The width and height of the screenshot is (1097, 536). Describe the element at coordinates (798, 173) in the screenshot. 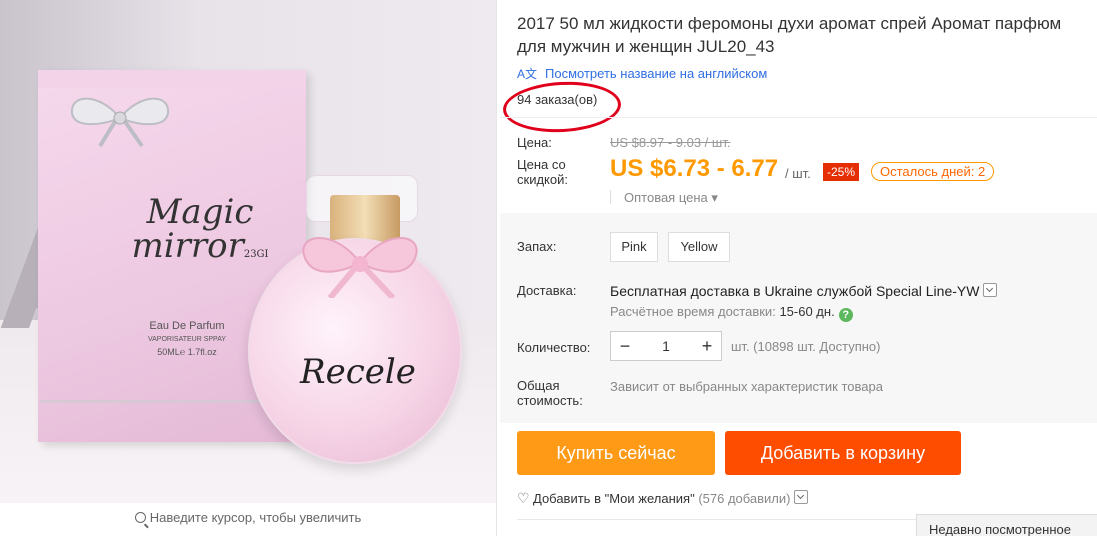

I see `price-unit: / шт.` at that location.